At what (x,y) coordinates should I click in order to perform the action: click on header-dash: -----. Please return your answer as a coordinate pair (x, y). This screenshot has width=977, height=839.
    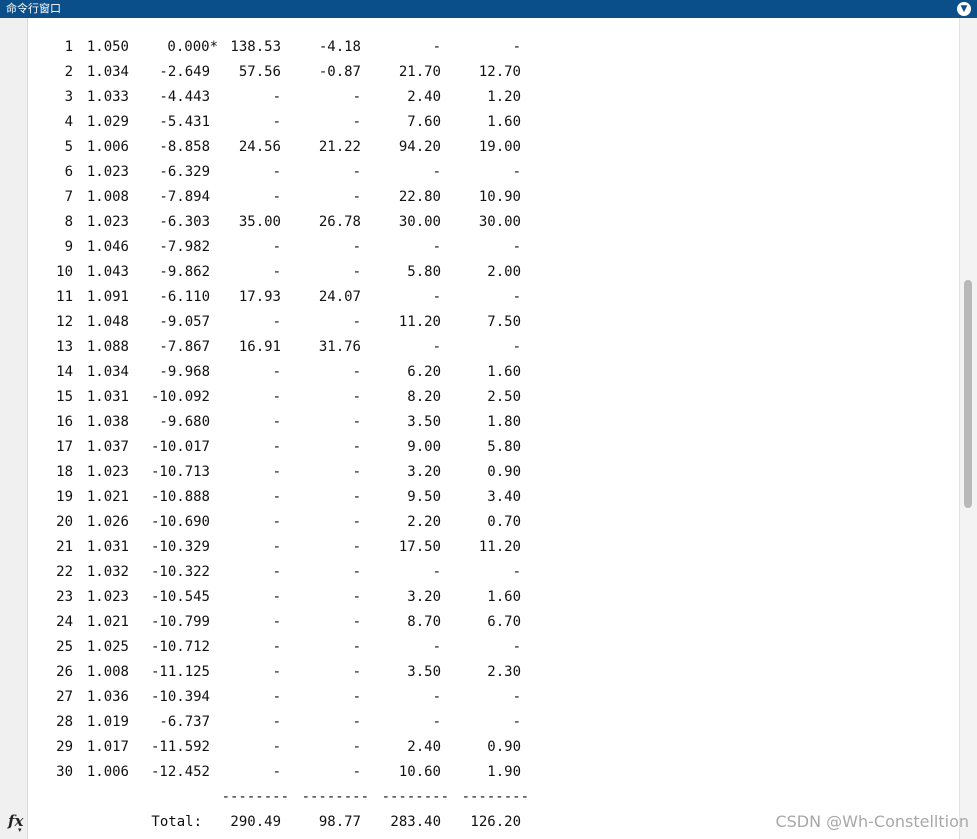
    Looking at the image, I should click on (52, 19).